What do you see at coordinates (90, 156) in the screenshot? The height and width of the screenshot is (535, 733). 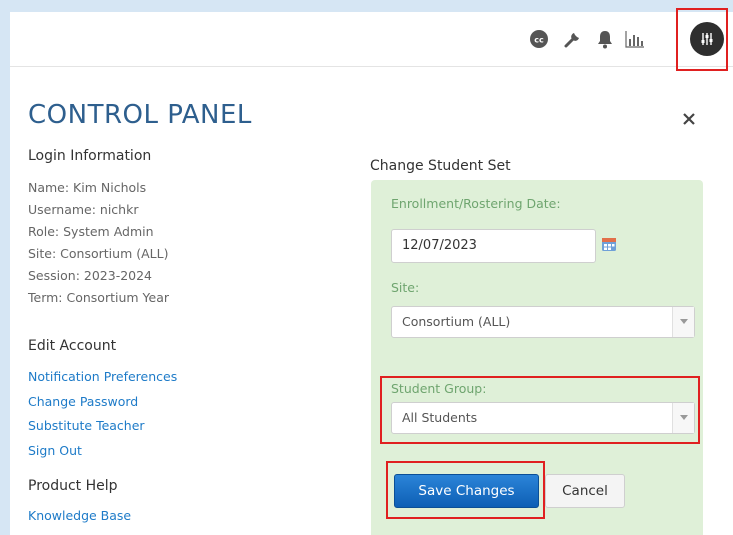 I see `login-info-heading: Login Information` at bounding box center [90, 156].